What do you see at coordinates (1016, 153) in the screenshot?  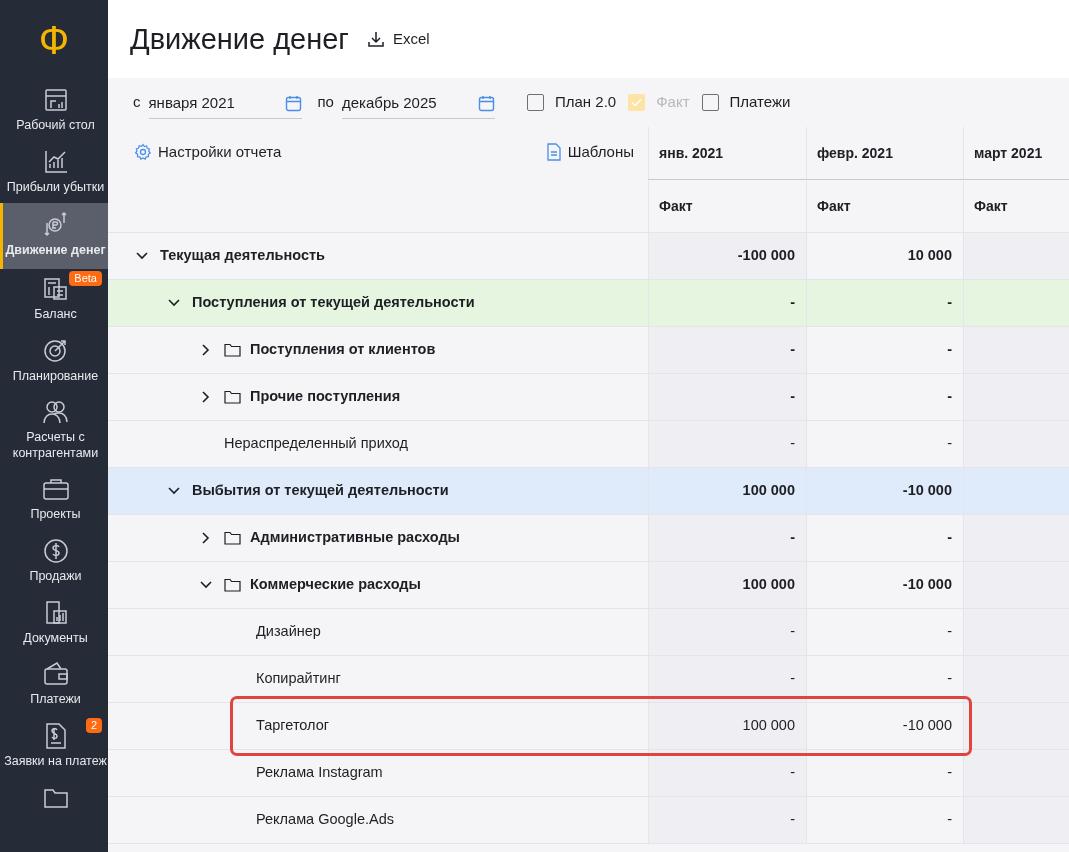 I see `column-header: март 2021` at bounding box center [1016, 153].